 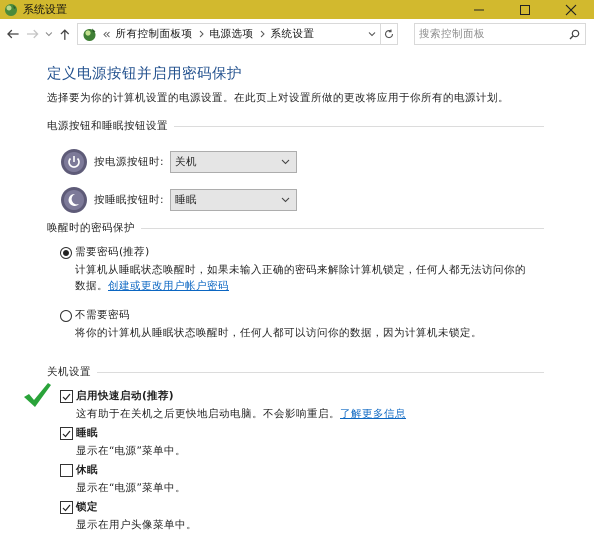 I want to click on back-arrow-icon, so click(x=13, y=34).